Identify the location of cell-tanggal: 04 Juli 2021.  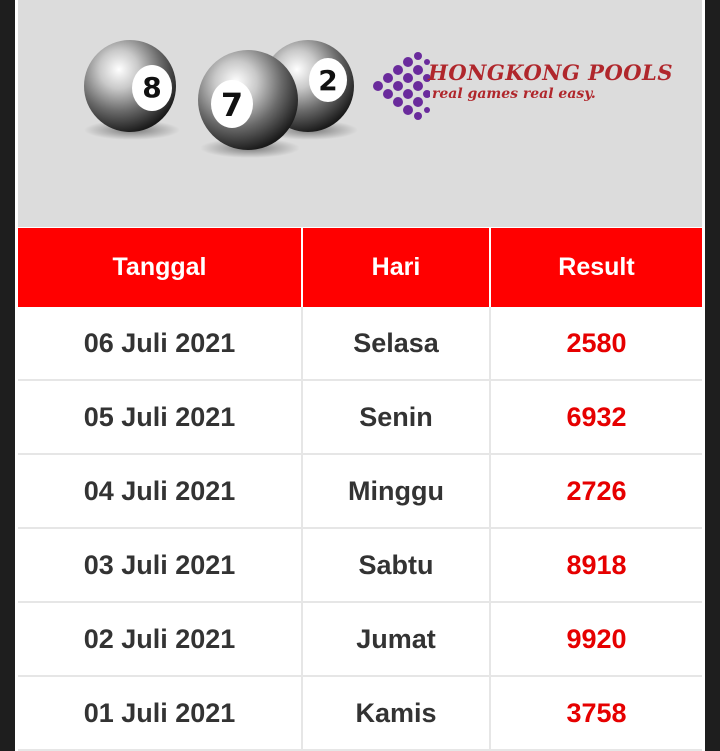
(160, 491).